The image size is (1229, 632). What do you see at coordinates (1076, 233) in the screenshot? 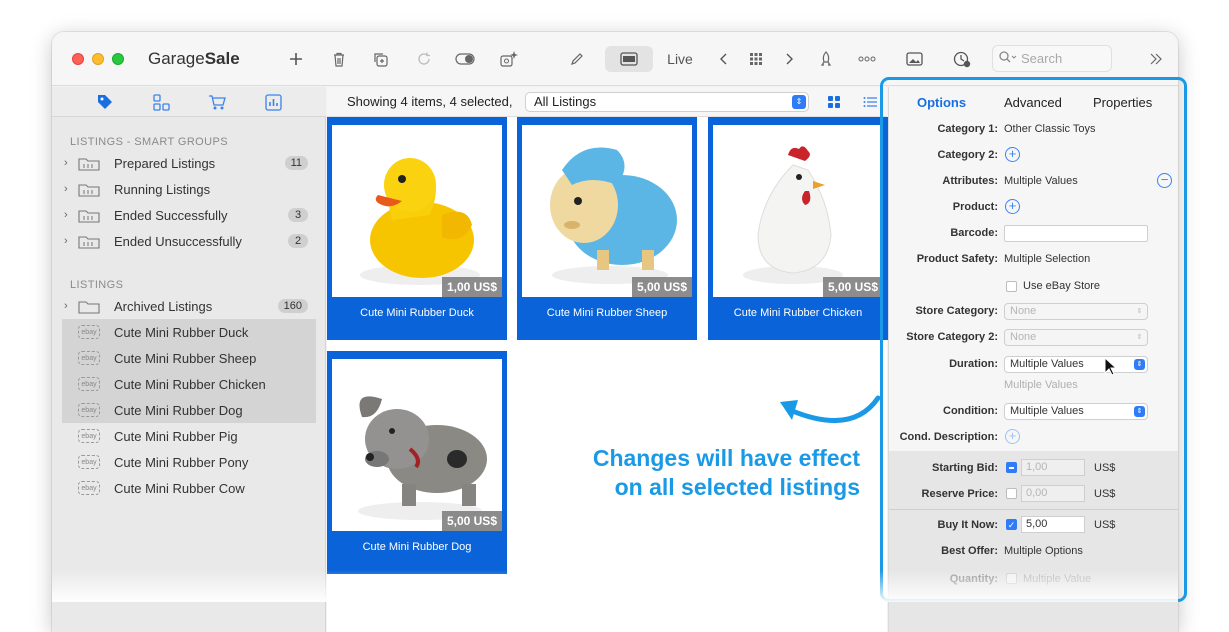
I see `barcode-field` at bounding box center [1076, 233].